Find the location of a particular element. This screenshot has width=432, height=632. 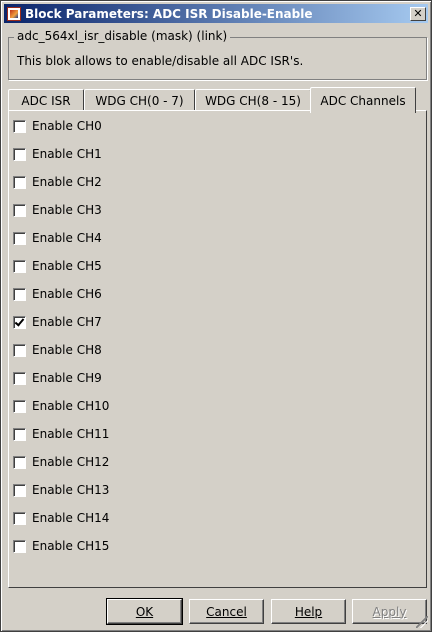

checkbox-label: Enable CH12 is located at coordinates (71, 462).